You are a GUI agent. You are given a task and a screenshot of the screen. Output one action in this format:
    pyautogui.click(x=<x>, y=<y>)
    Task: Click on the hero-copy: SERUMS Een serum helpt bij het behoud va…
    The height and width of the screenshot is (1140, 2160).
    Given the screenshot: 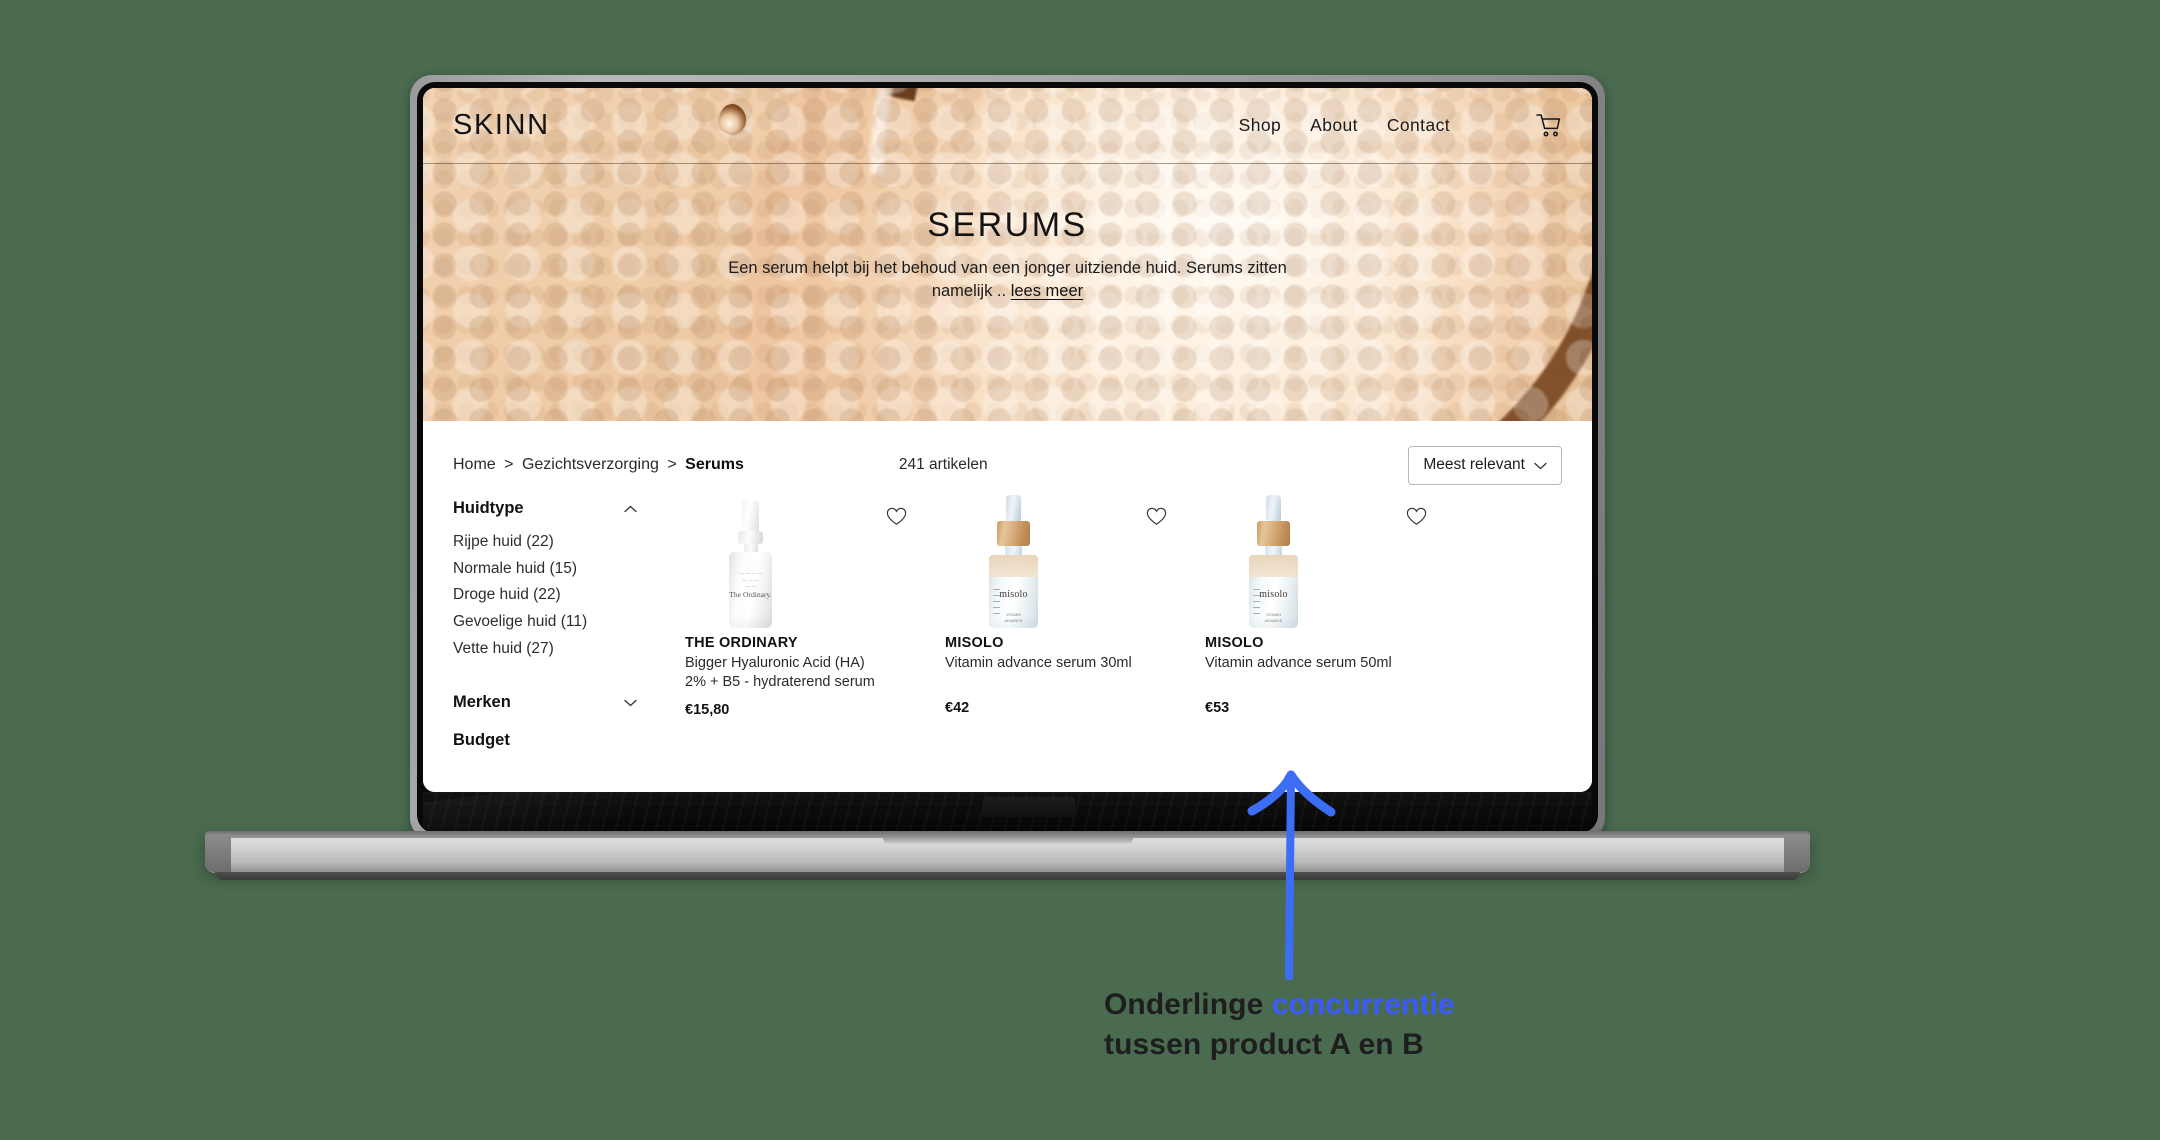 What is the action you would take?
    pyautogui.click(x=1007, y=234)
    